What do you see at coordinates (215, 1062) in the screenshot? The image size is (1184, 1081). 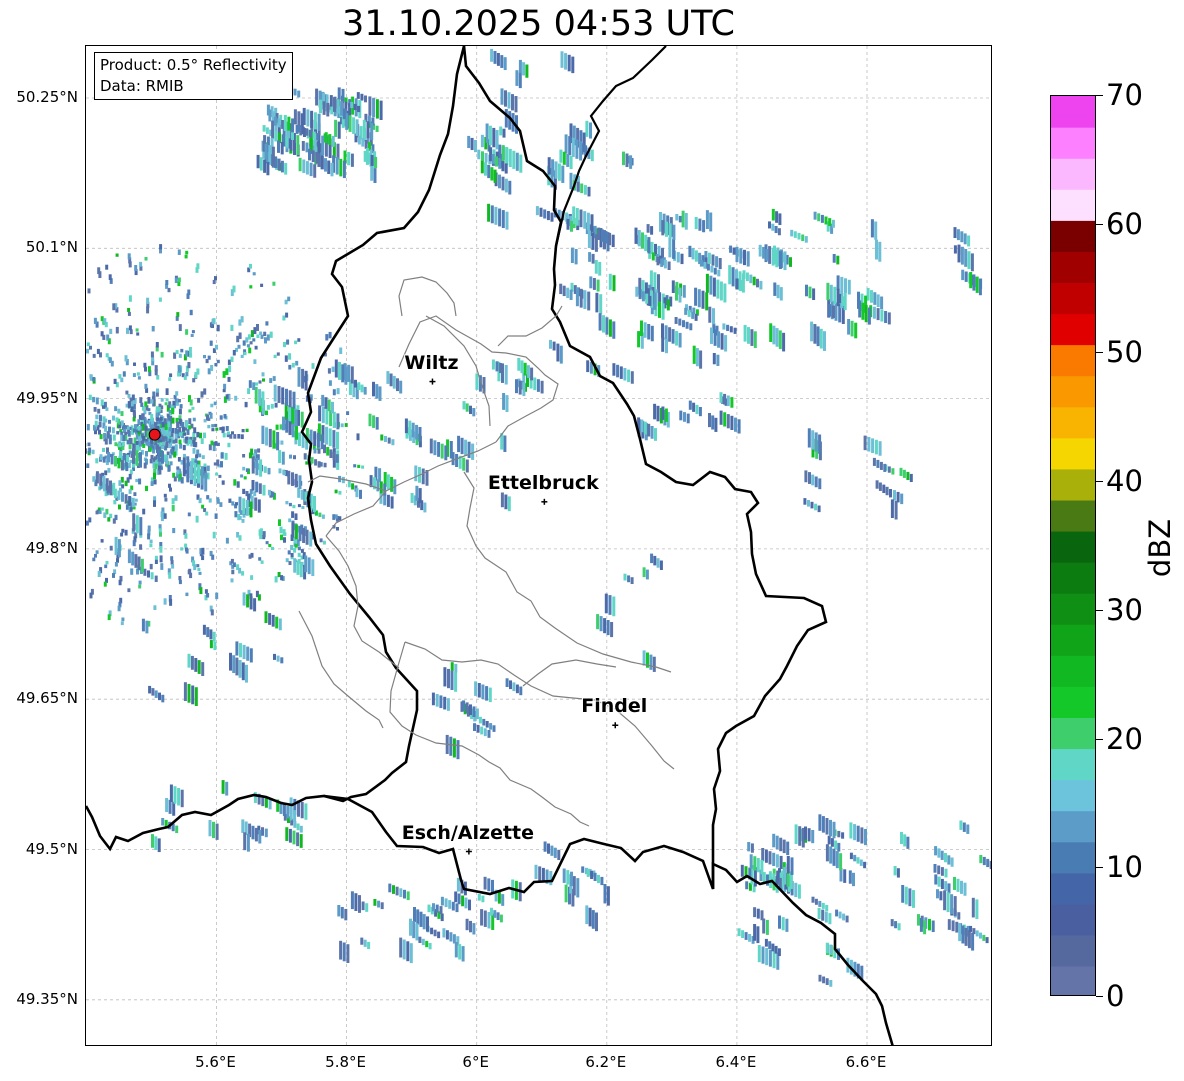 I see `lon-tick-label: 5.6°E` at bounding box center [215, 1062].